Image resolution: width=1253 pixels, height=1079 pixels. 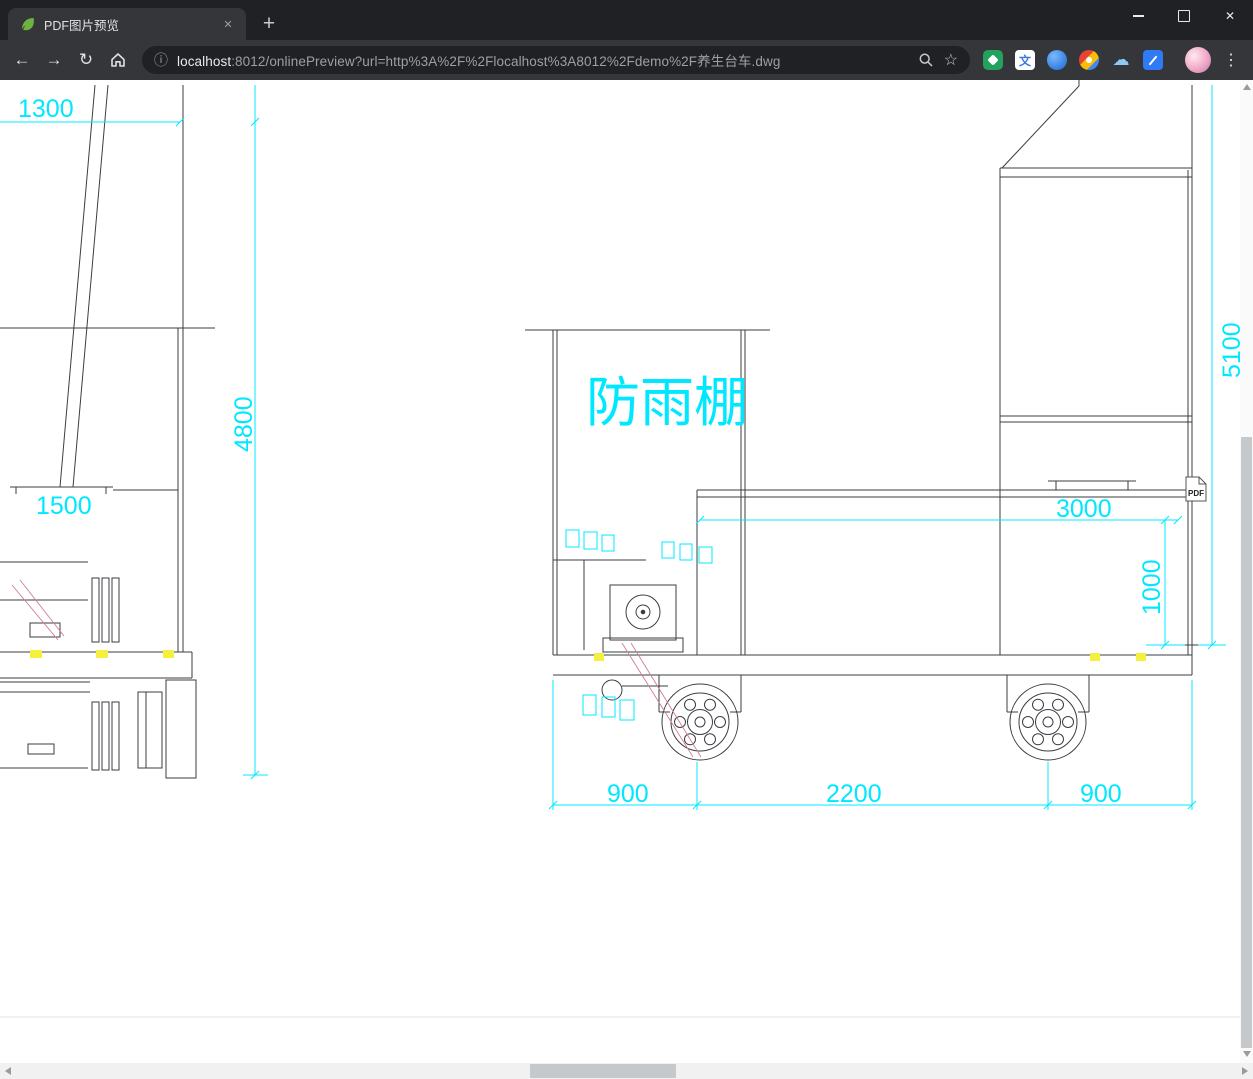 I want to click on pdf-overlay-icon: PDF, so click(x=1196, y=489).